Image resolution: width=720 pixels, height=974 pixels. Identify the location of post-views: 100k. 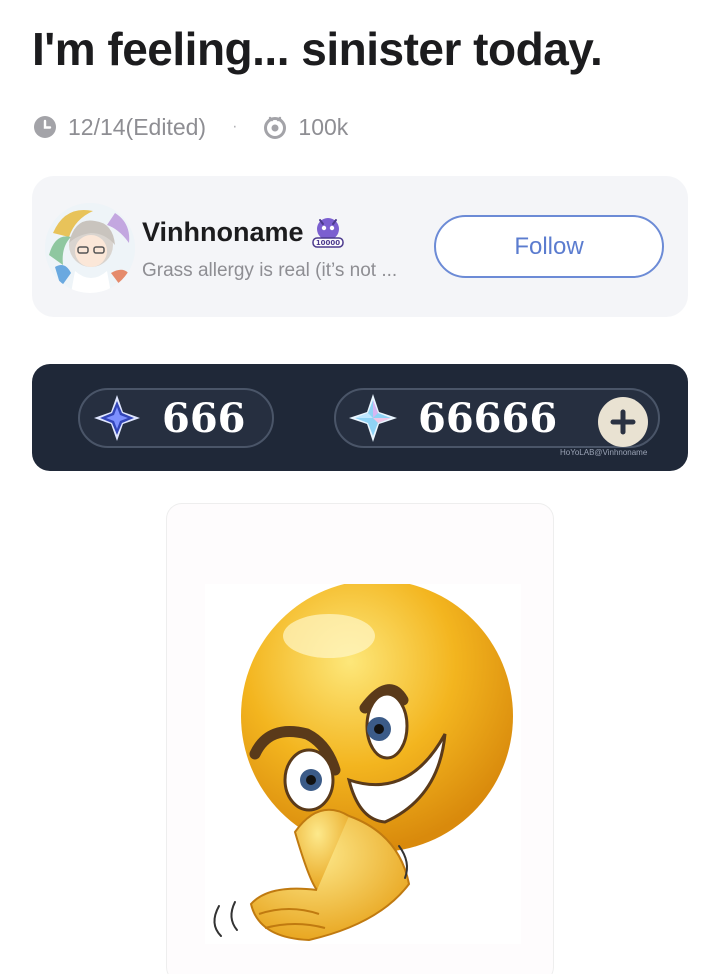
(323, 126).